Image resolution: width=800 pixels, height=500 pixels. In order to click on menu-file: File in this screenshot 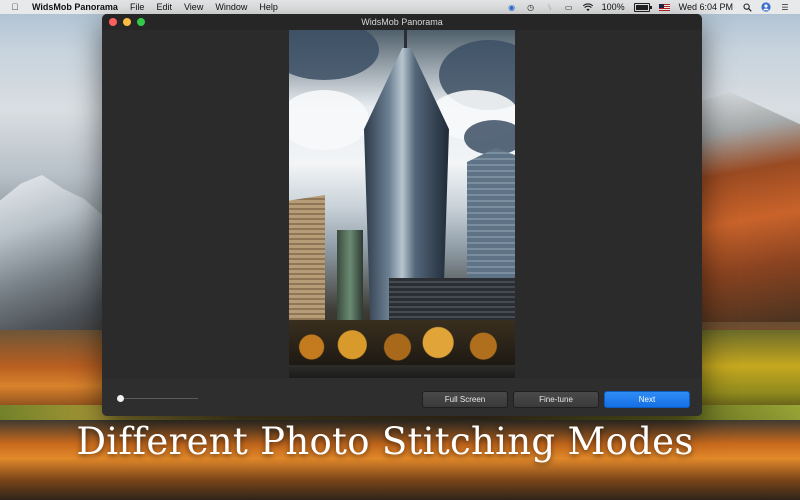, I will do `click(137, 7)`.